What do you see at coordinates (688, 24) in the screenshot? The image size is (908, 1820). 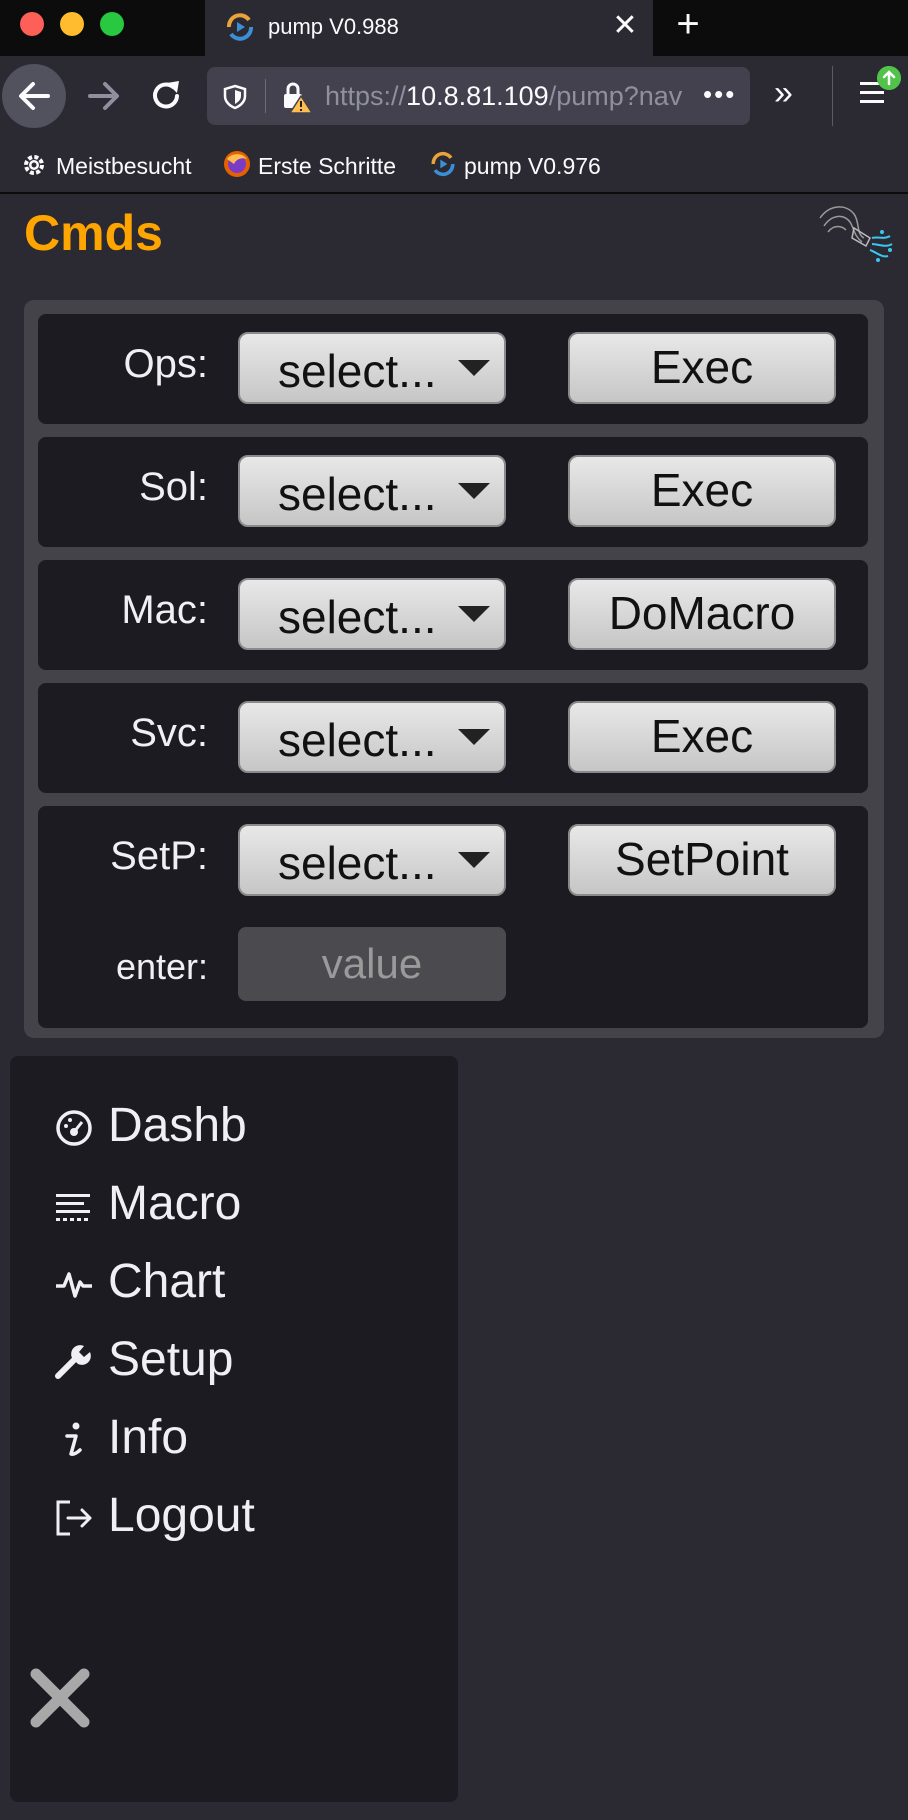 I see `new-tab-button: +` at bounding box center [688, 24].